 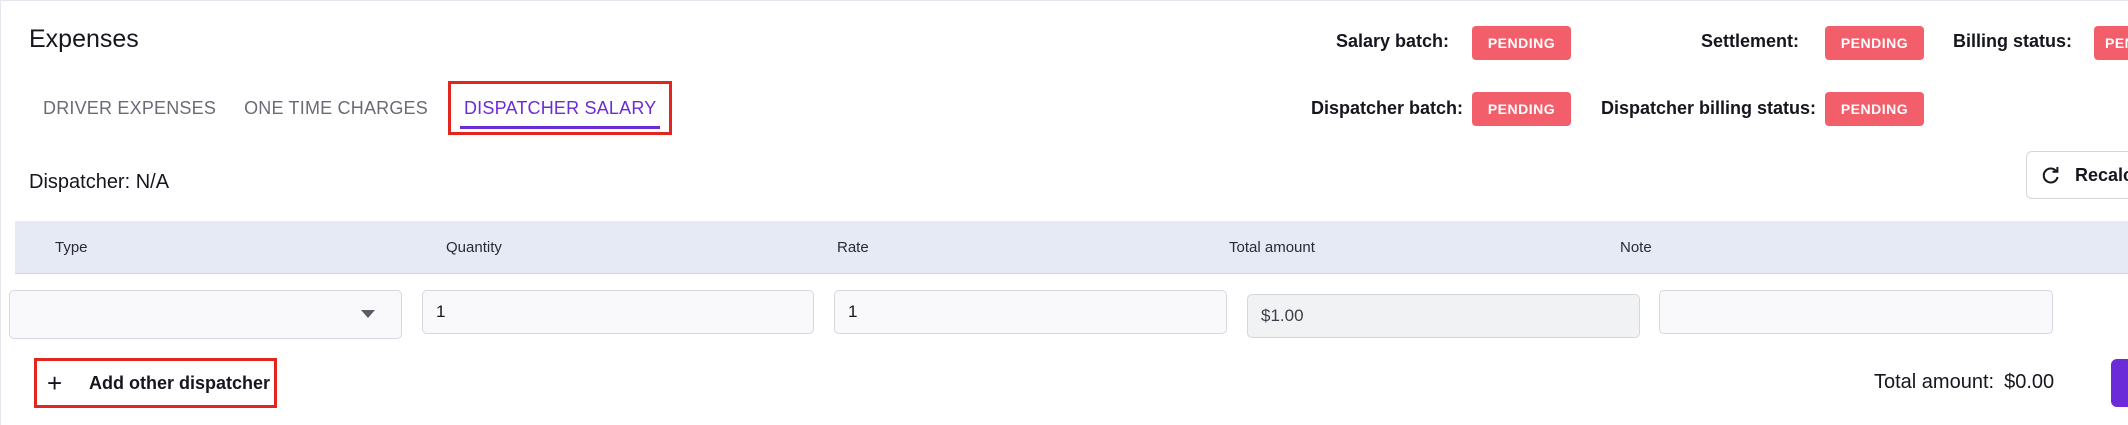 I want to click on quantity-input: 1, so click(x=618, y=312).